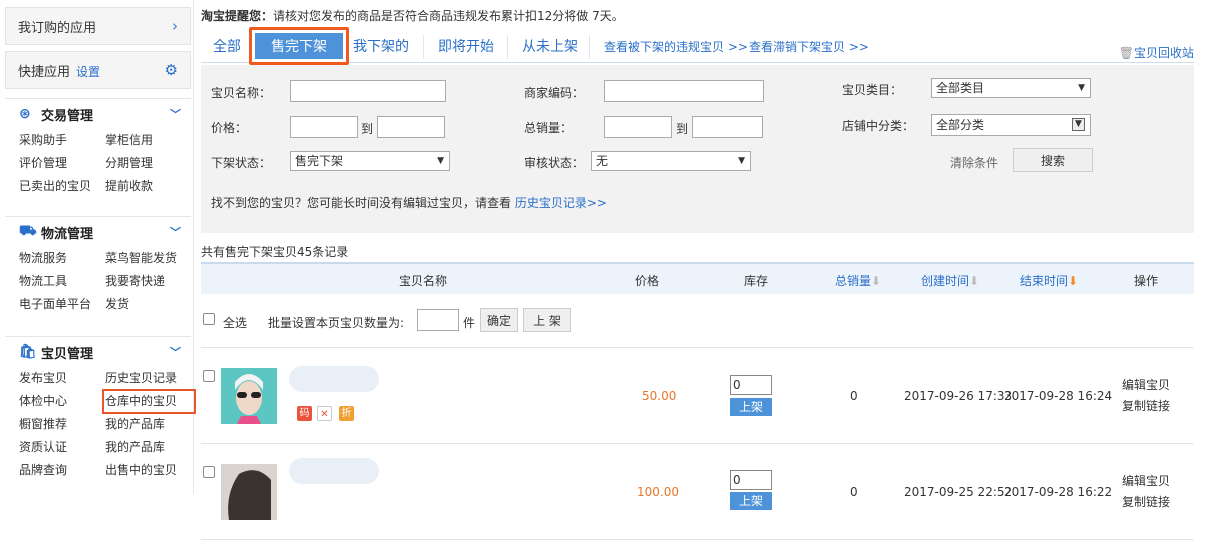 Image resolution: width=1224 pixels, height=540 pixels. What do you see at coordinates (150, 470) in the screenshot?
I see `sidebar-link: 出售中的宝贝` at bounding box center [150, 470].